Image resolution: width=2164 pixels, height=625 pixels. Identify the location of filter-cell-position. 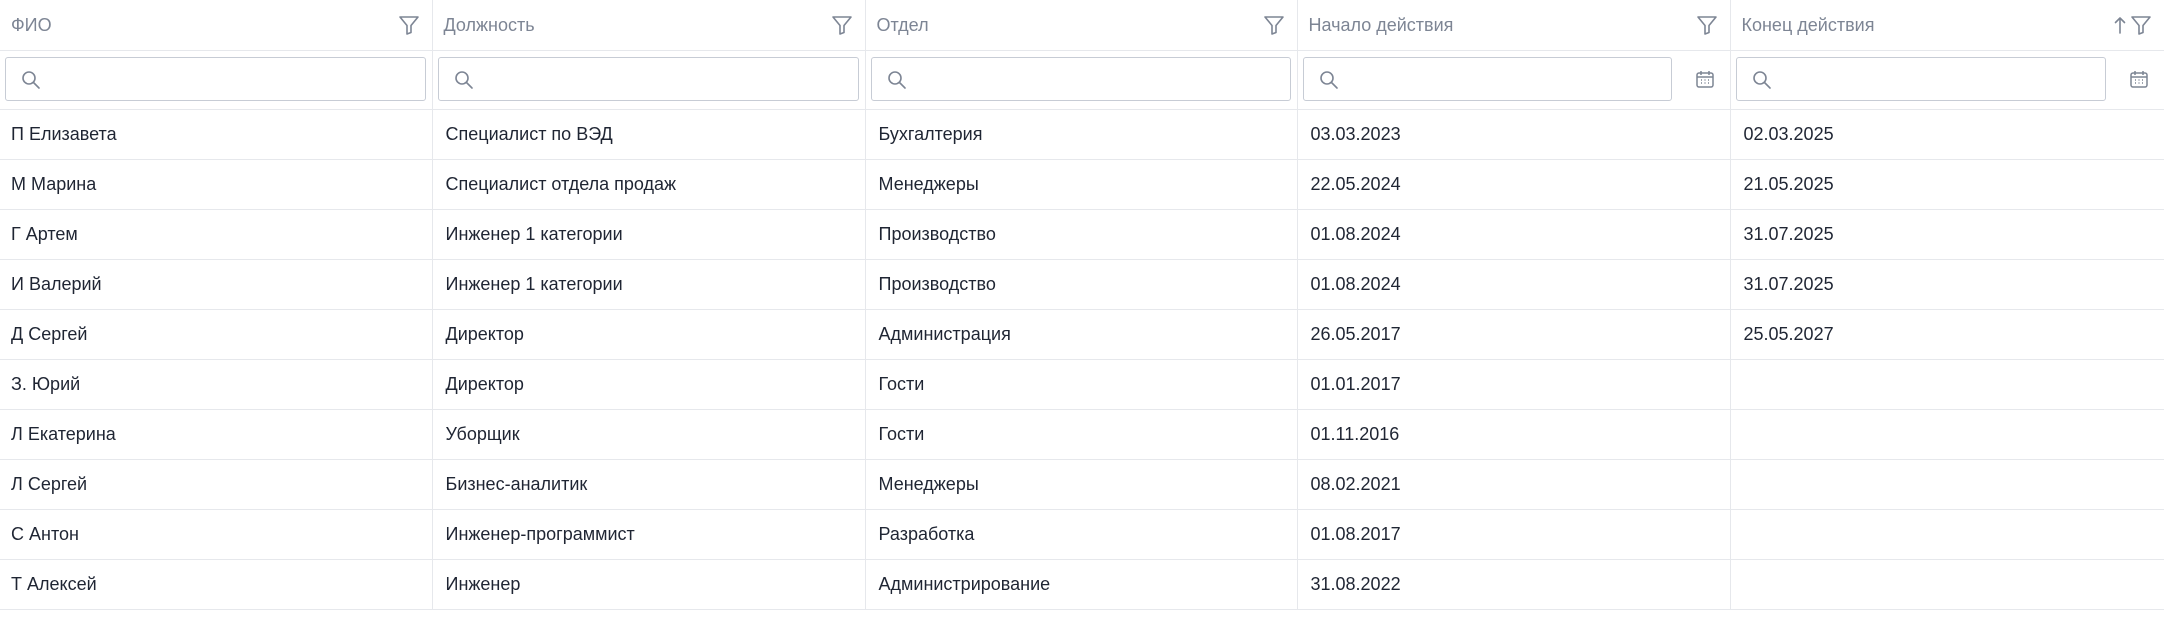
(649, 80).